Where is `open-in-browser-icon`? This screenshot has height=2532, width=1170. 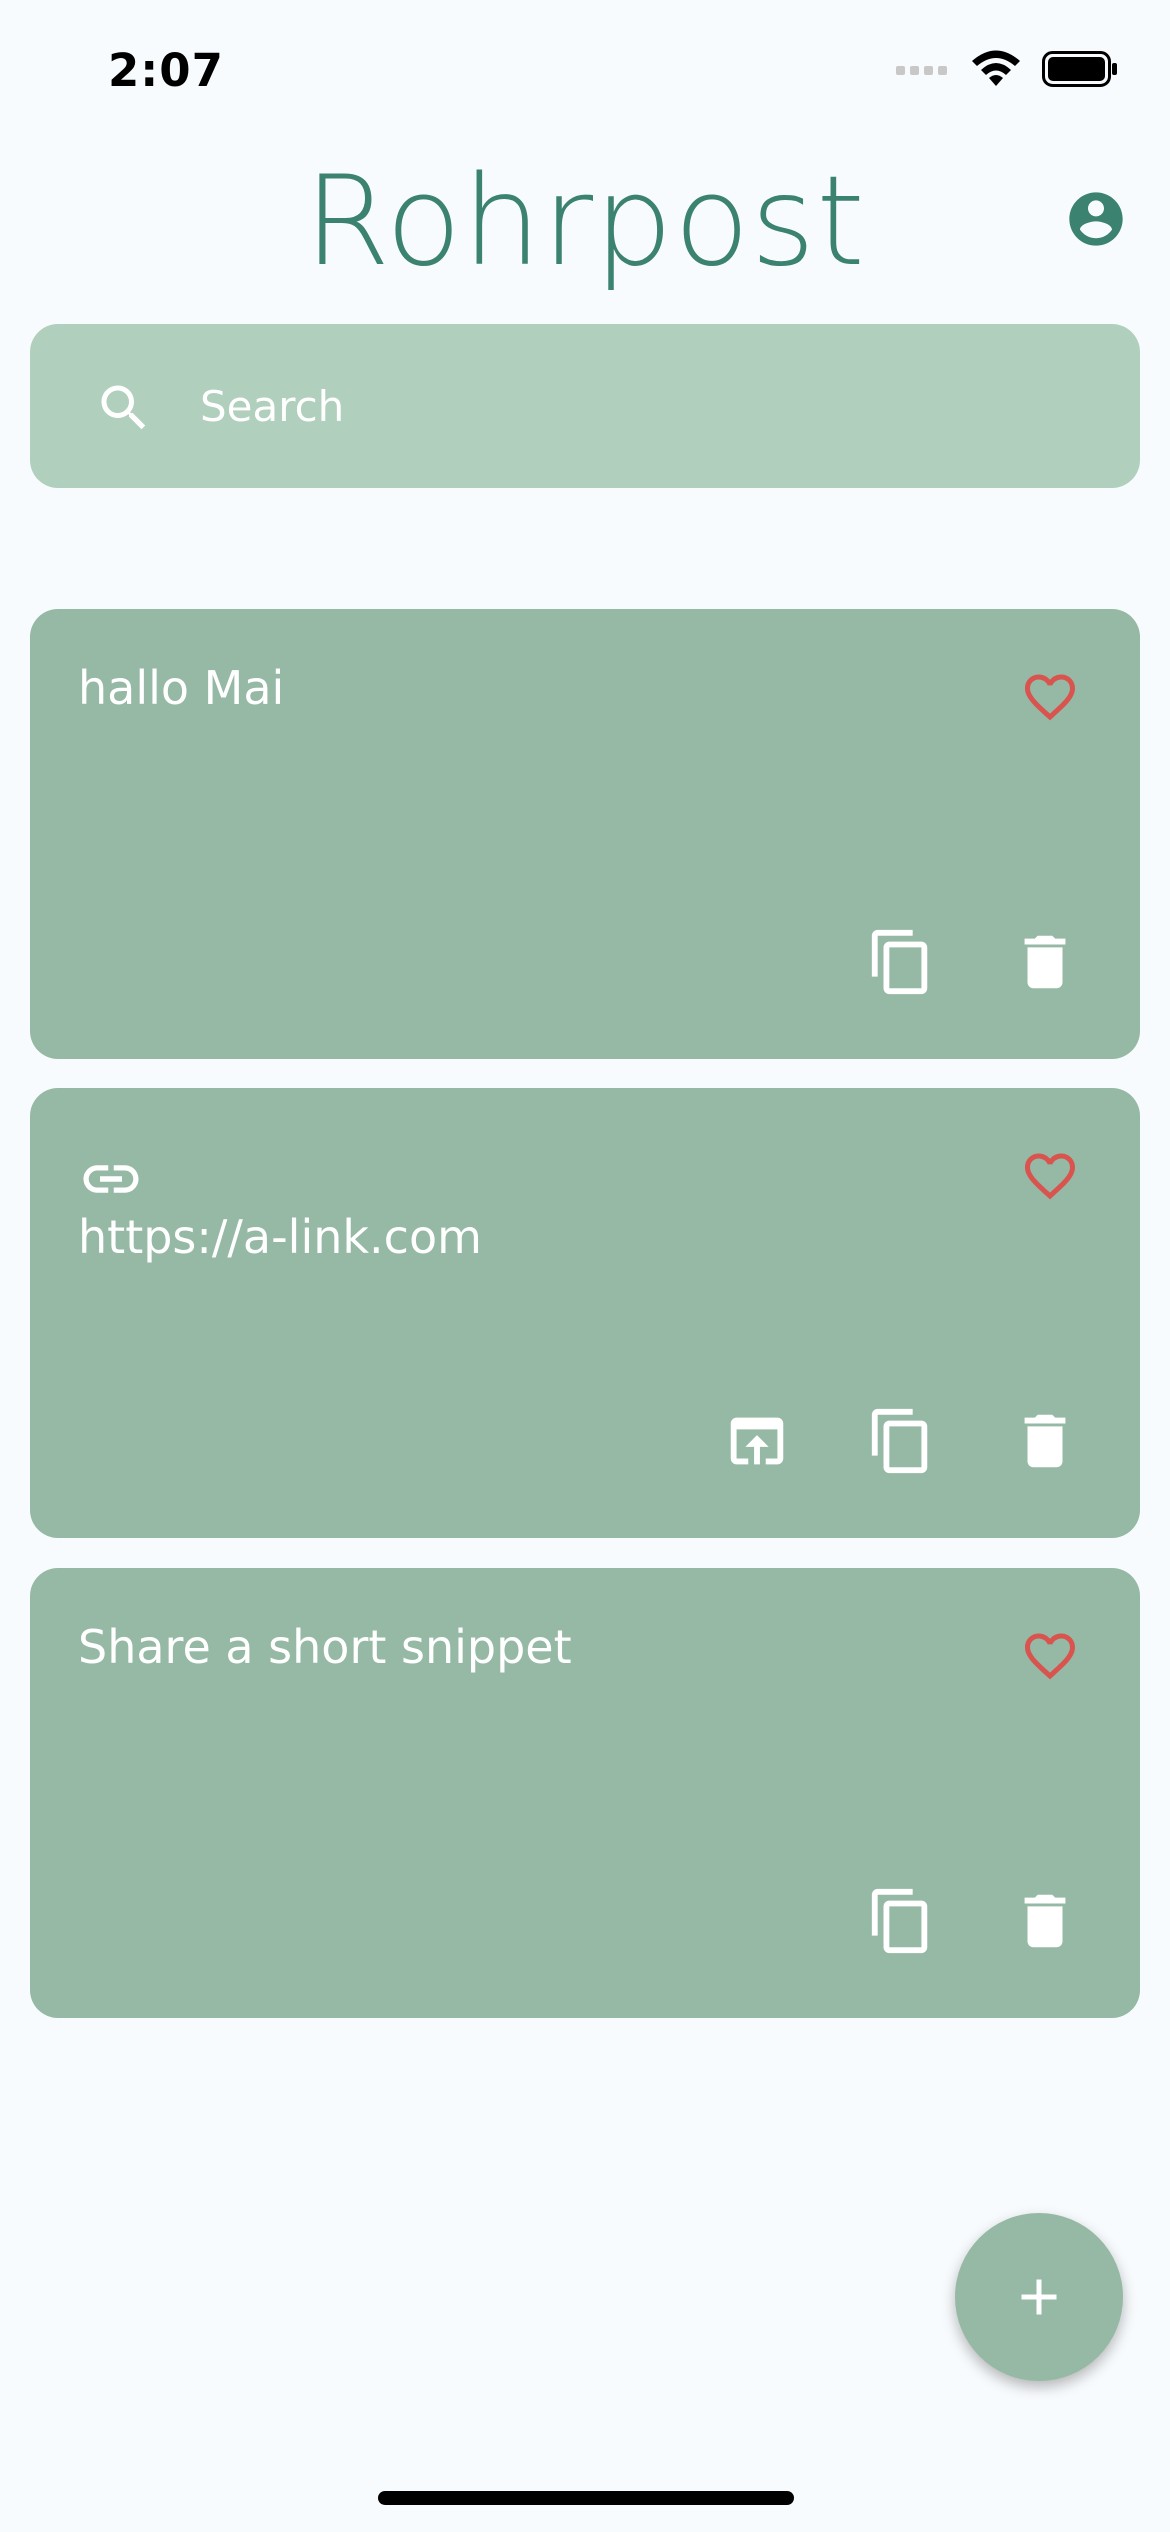 open-in-browser-icon is located at coordinates (757, 1441).